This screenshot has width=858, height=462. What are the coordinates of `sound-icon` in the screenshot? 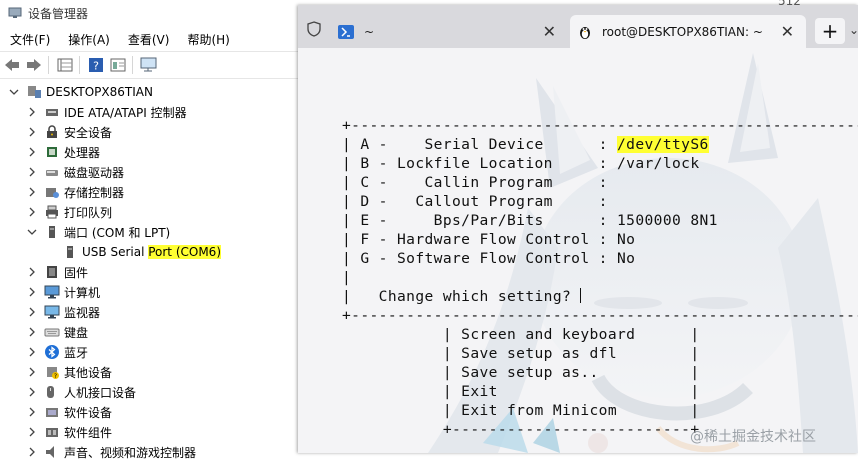 It's located at (50, 452).